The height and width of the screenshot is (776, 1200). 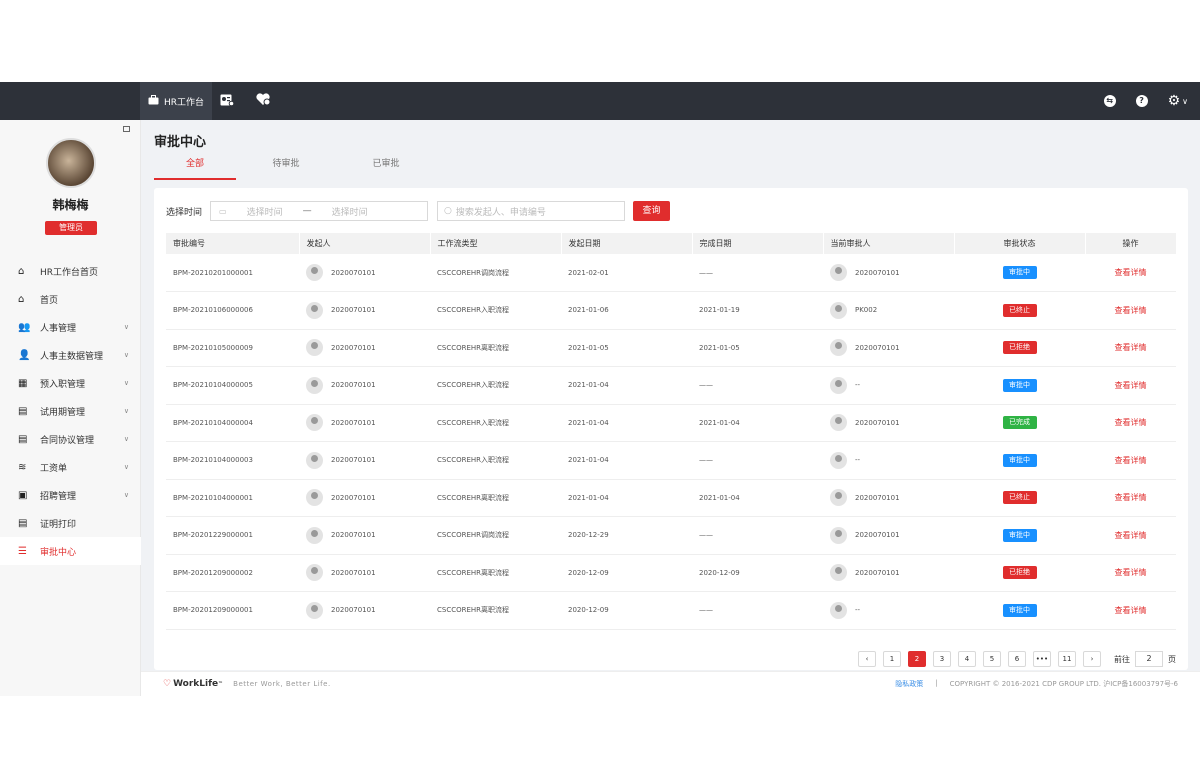 What do you see at coordinates (265, 211) in the screenshot?
I see `start-date-input: 选择时间` at bounding box center [265, 211].